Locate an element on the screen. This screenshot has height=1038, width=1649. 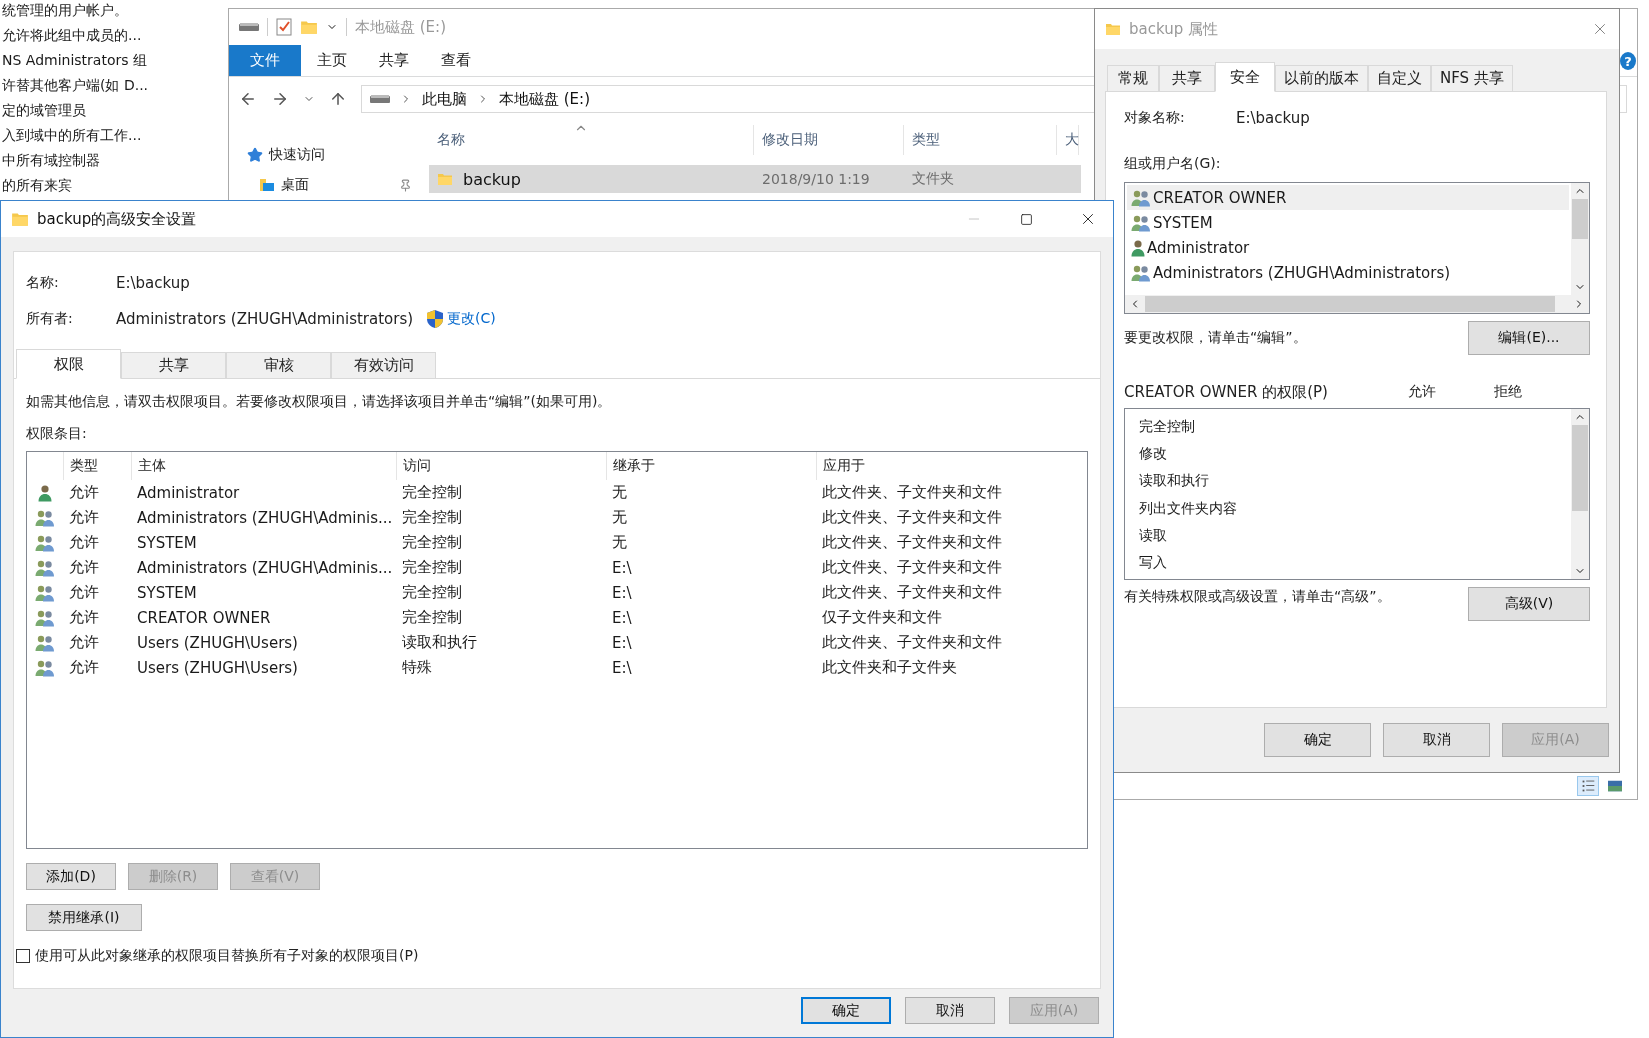
breadcrumb-item: 本地磁盘 (E:) is located at coordinates (544, 99).